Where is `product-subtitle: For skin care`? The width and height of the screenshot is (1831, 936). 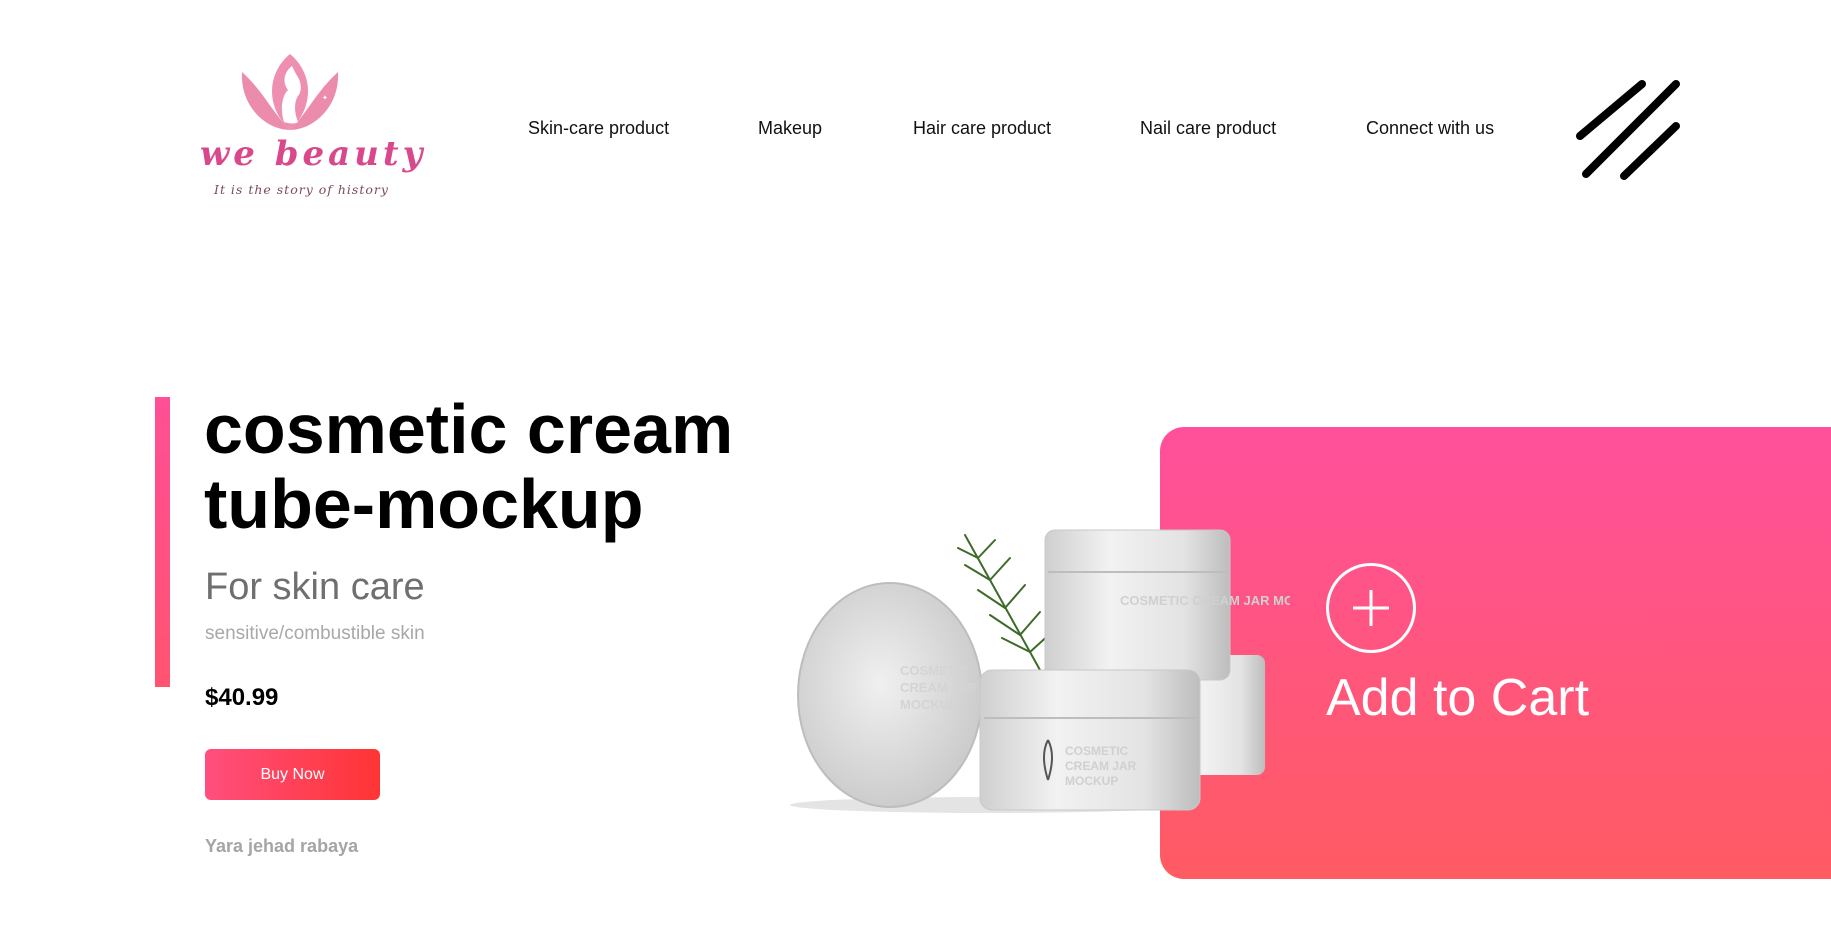 product-subtitle: For skin care is located at coordinates (315, 587).